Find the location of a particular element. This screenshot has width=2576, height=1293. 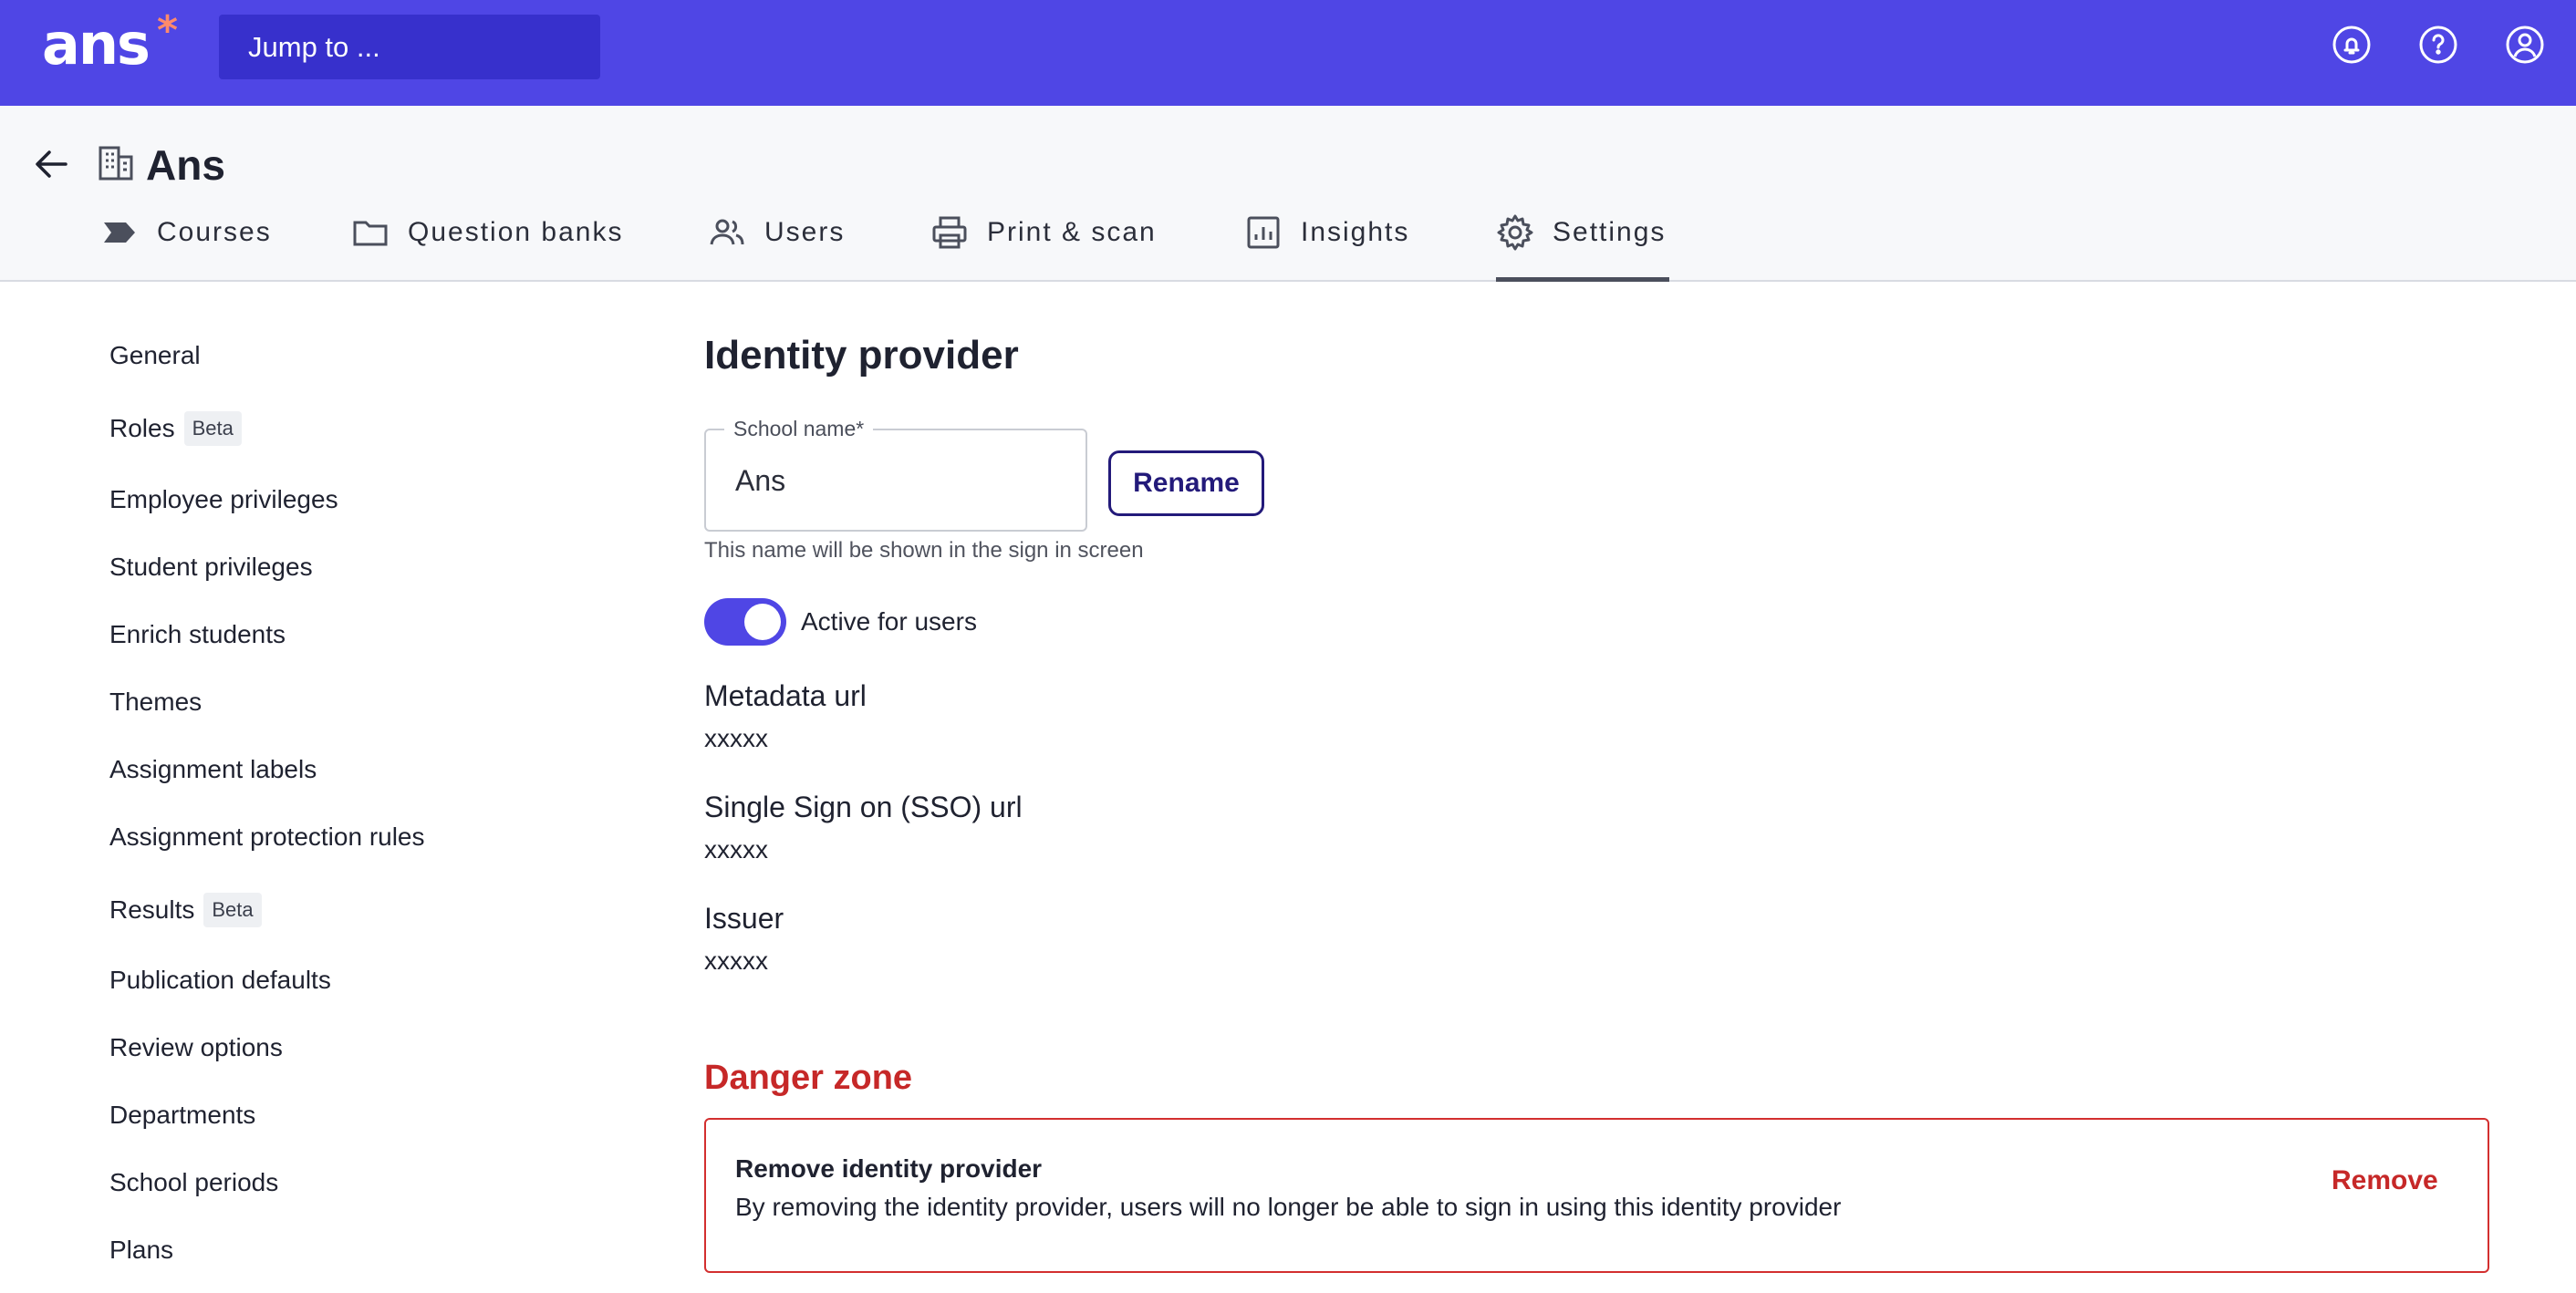

tab-users: Users is located at coordinates (776, 248).